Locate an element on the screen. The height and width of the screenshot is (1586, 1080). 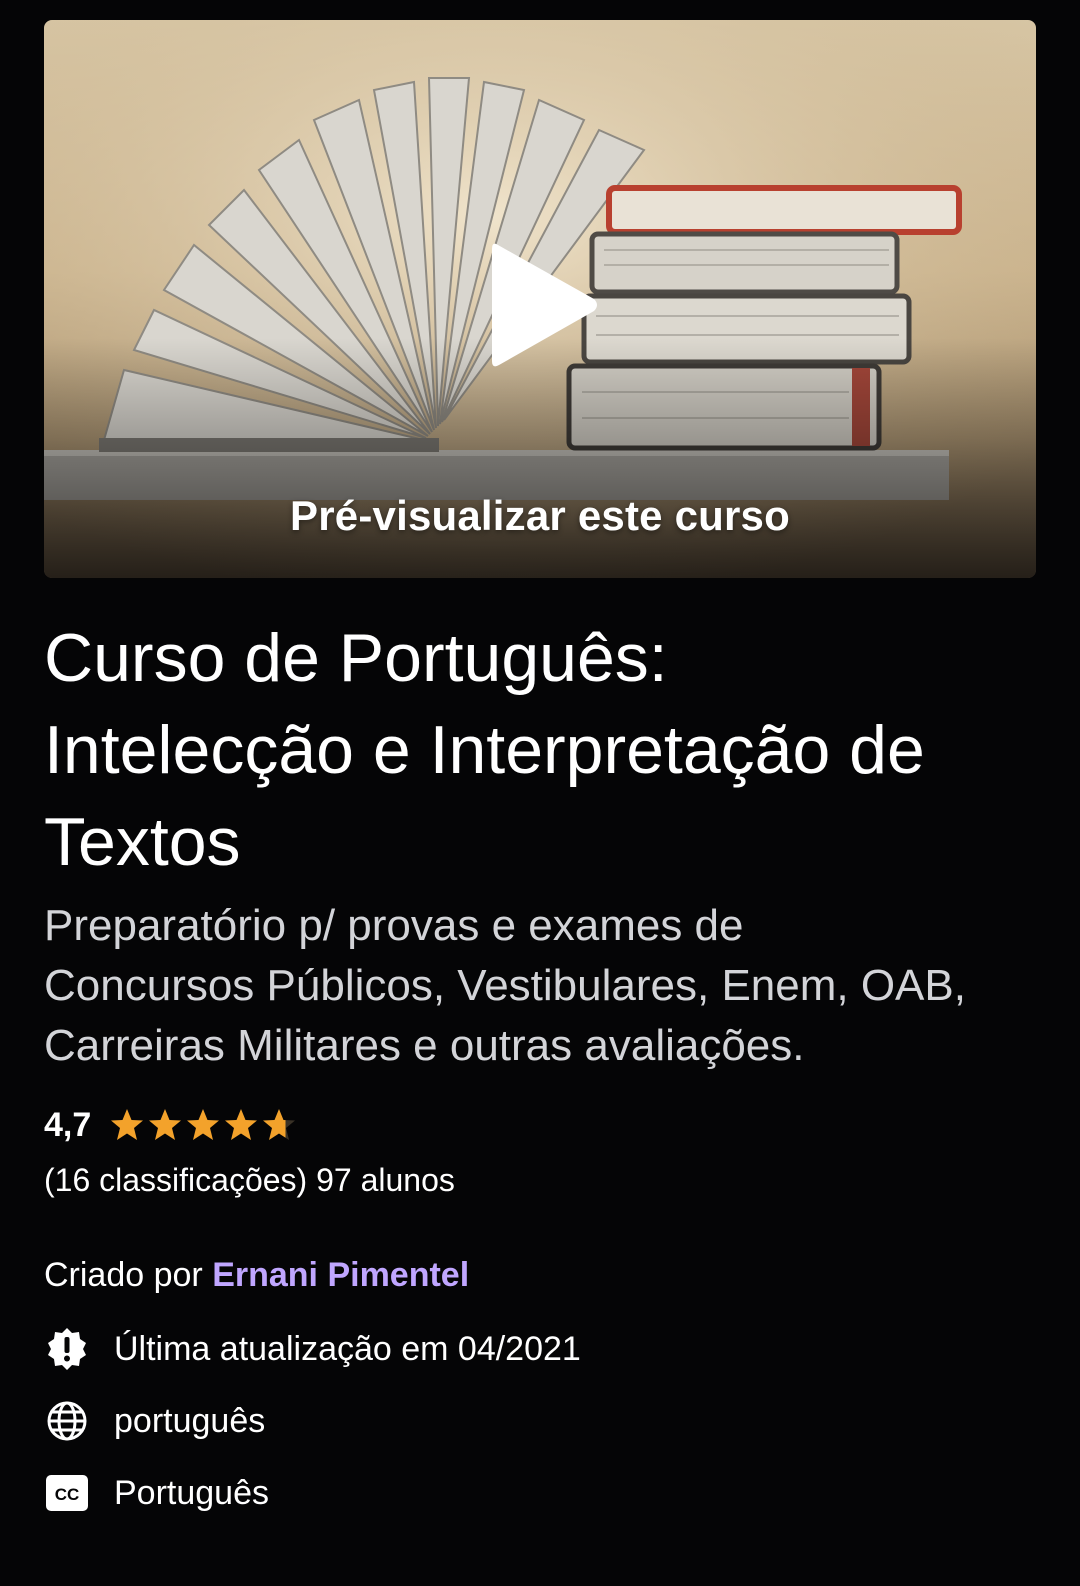
creator-line: Criado por Ernani Pimentel is located at coordinates (256, 1275).